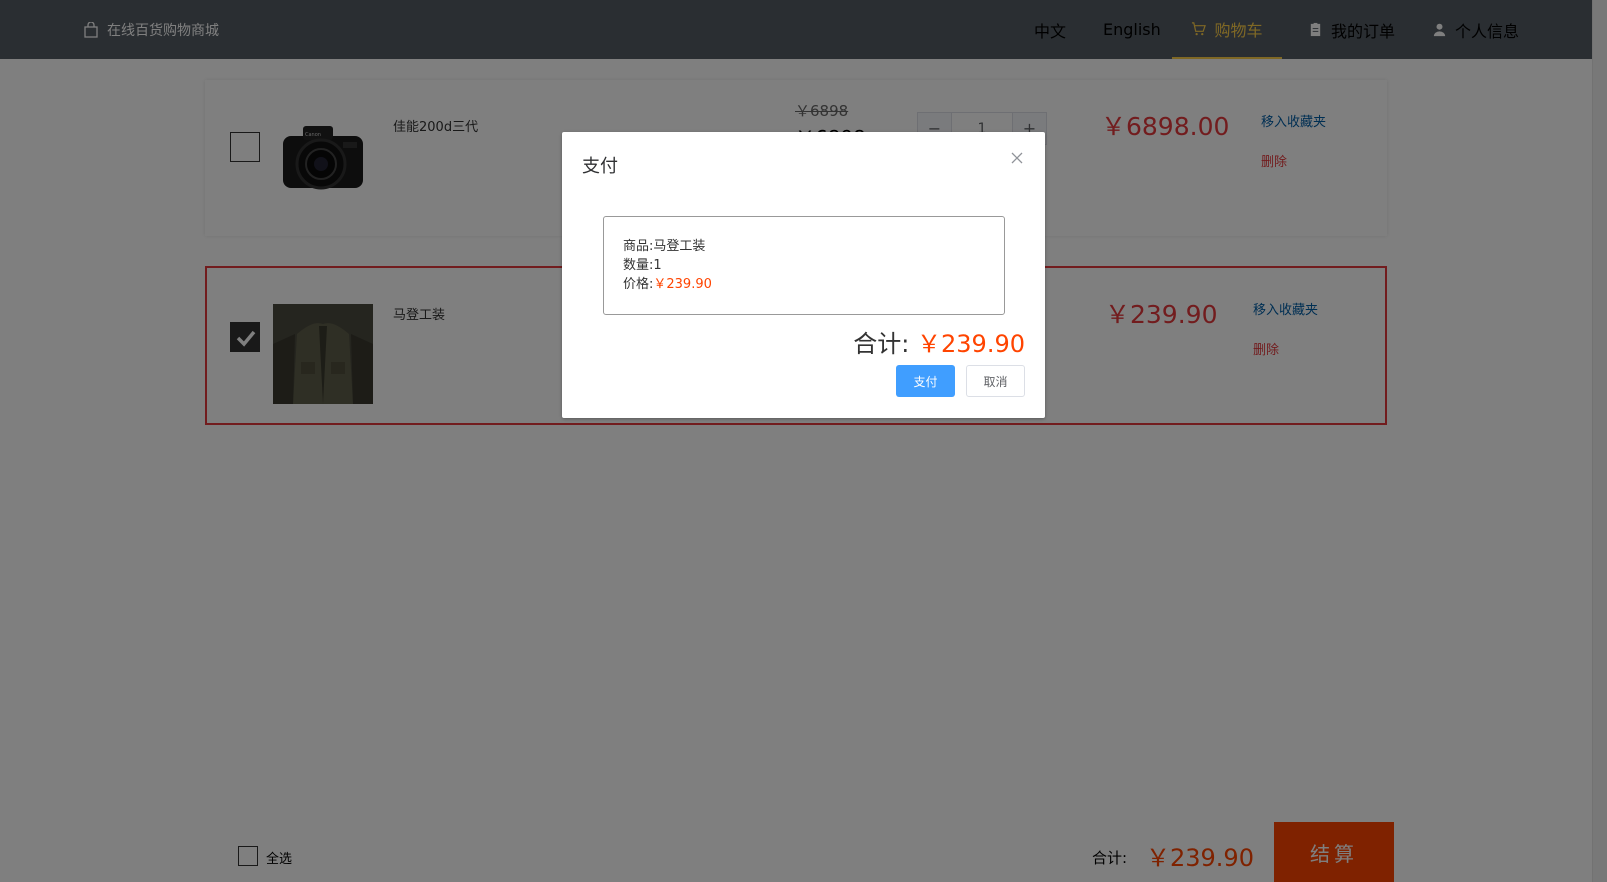 The width and height of the screenshot is (1607, 882). Describe the element at coordinates (600, 166) in the screenshot. I see `dialog-title: 支付` at that location.